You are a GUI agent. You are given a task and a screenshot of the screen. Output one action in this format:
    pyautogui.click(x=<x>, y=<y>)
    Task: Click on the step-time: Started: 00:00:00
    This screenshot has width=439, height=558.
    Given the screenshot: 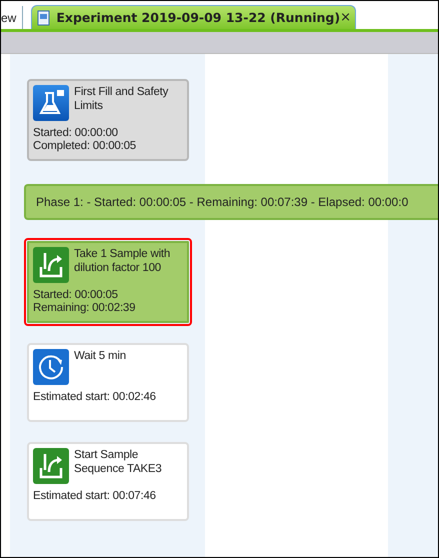 What is the action you would take?
    pyautogui.click(x=76, y=133)
    